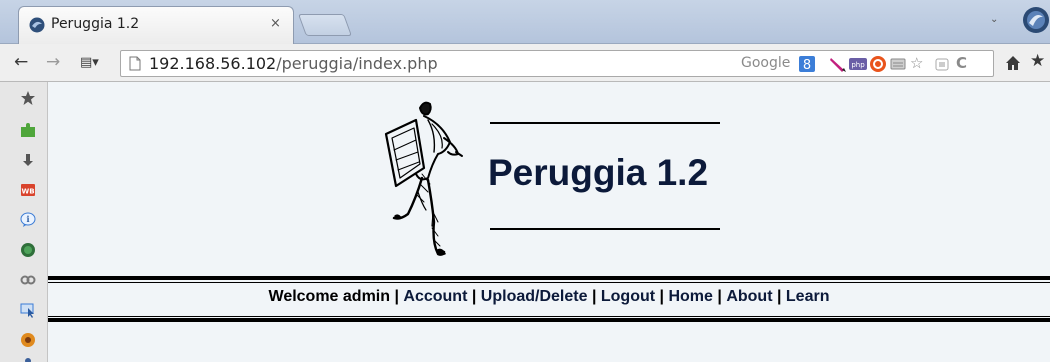  What do you see at coordinates (53, 62) in the screenshot?
I see `forward-button: →` at bounding box center [53, 62].